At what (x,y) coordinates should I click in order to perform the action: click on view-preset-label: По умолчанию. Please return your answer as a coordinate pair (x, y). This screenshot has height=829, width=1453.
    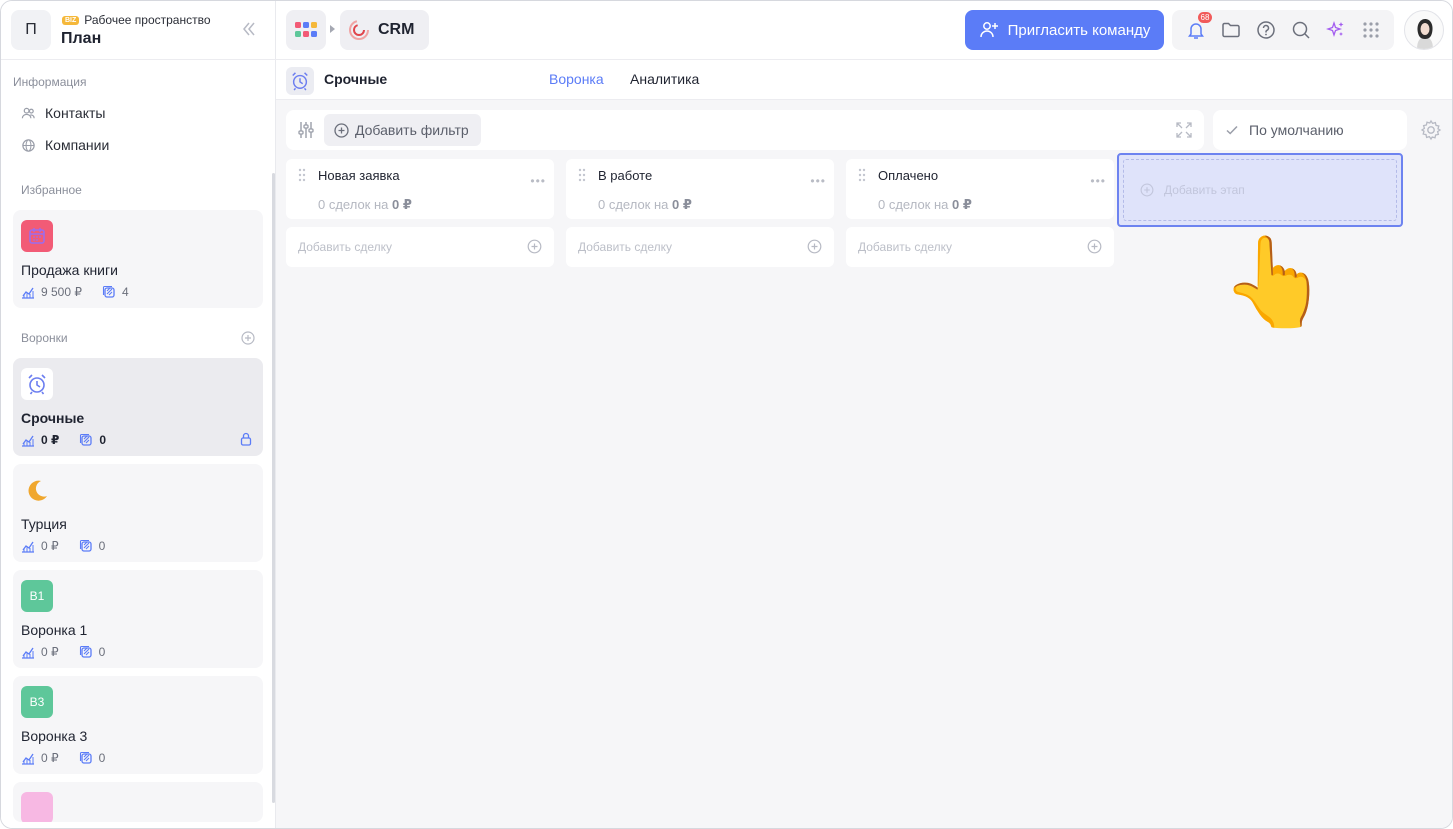
    Looking at the image, I should click on (1296, 130).